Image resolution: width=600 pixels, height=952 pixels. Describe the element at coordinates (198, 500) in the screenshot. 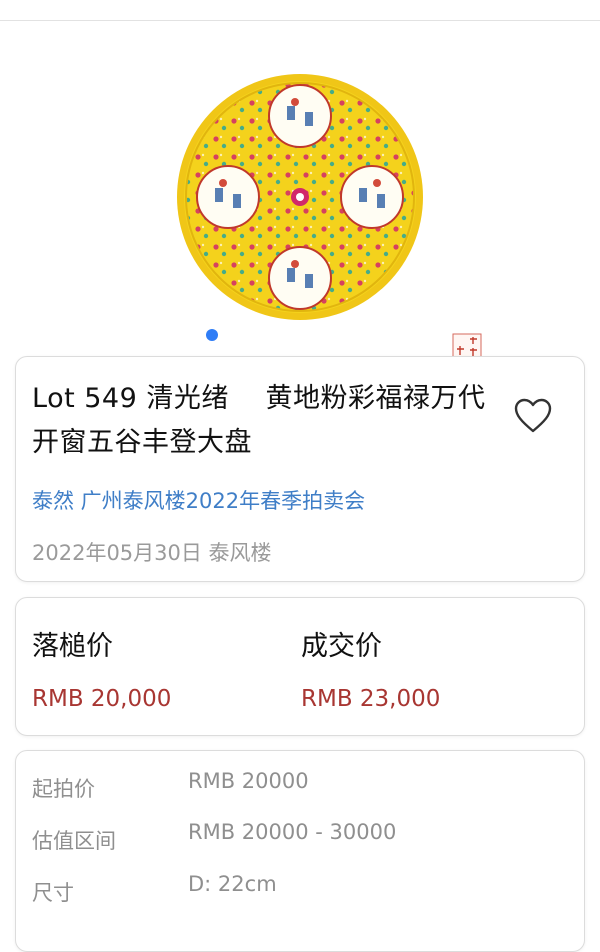

I see `auction-name-link: 泰然 广州泰风楼2022年春季拍卖会` at that location.